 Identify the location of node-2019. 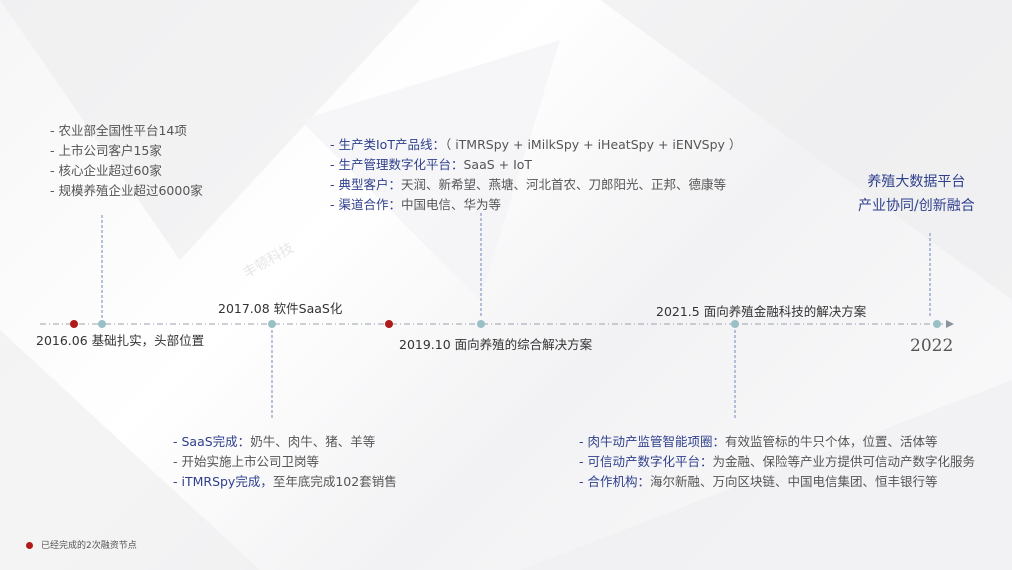
(481, 324).